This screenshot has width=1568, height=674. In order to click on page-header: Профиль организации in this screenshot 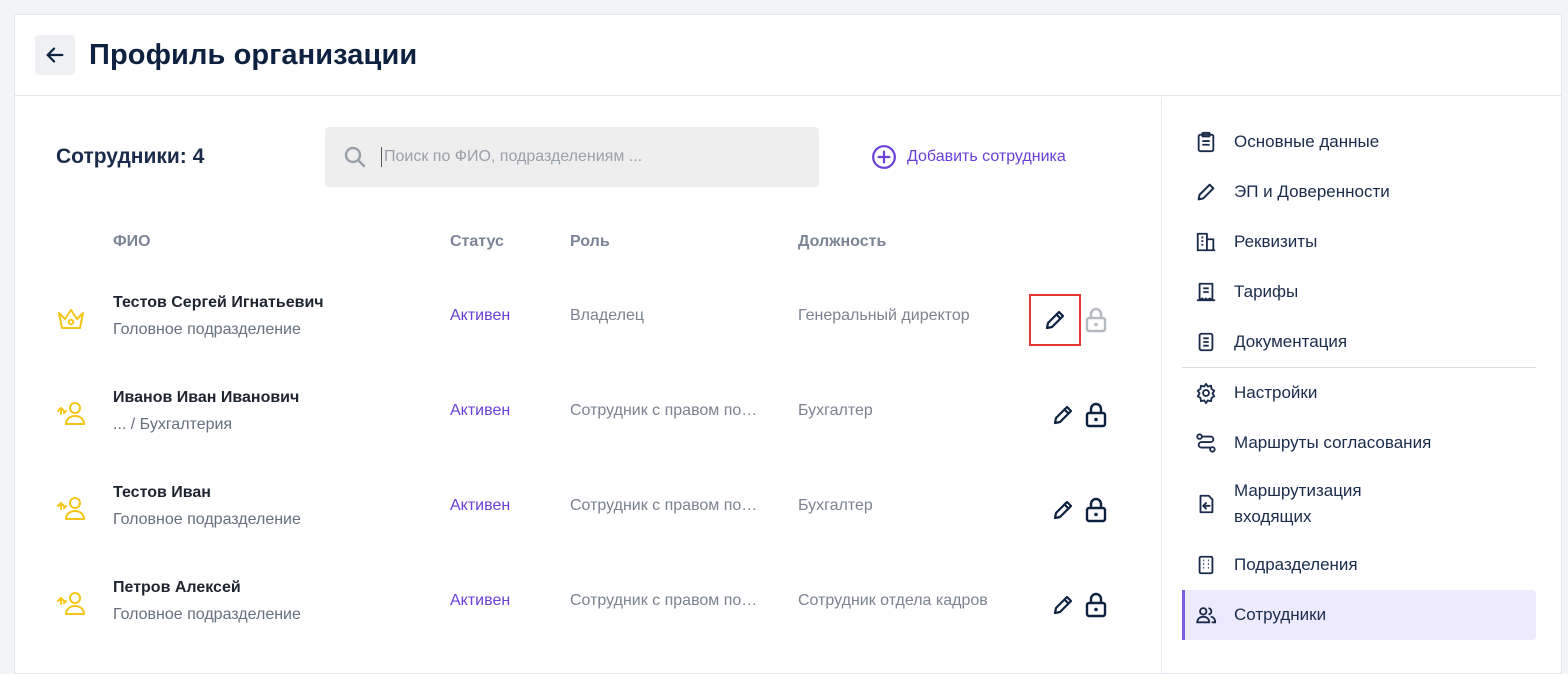, I will do `click(788, 55)`.